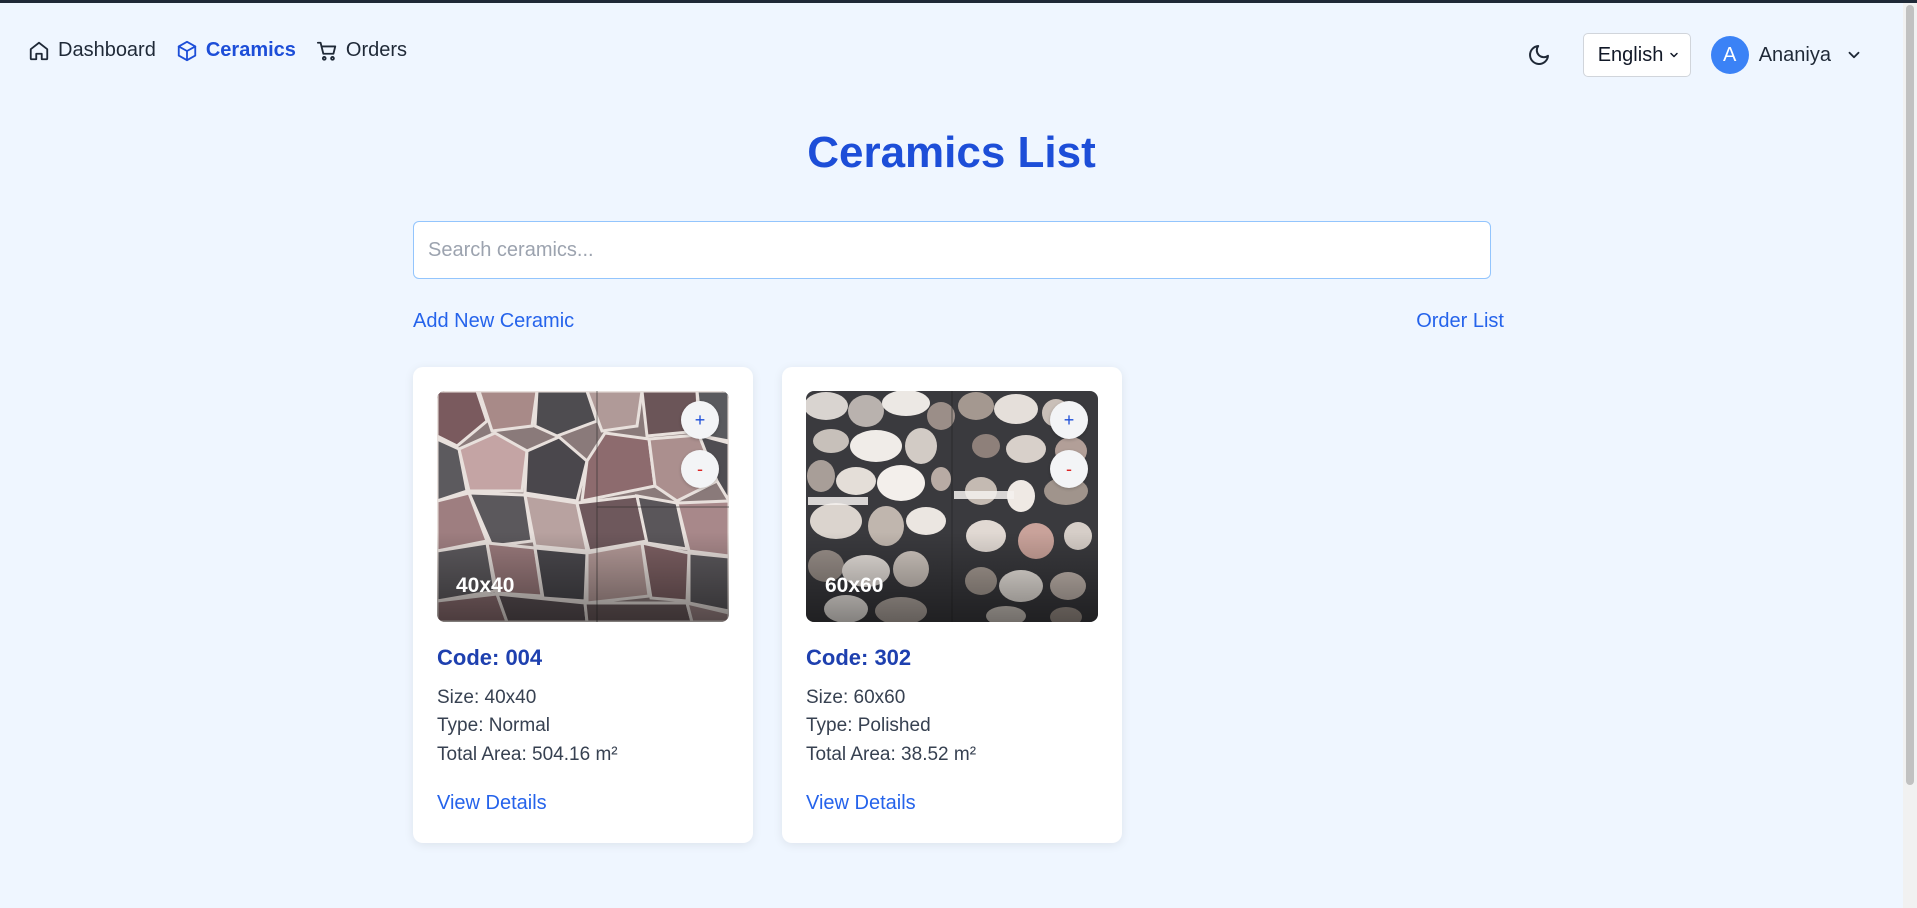 Image resolution: width=1917 pixels, height=908 pixels. Describe the element at coordinates (856, 697) in the screenshot. I see `ceramic-size: Size: 60x60` at that location.